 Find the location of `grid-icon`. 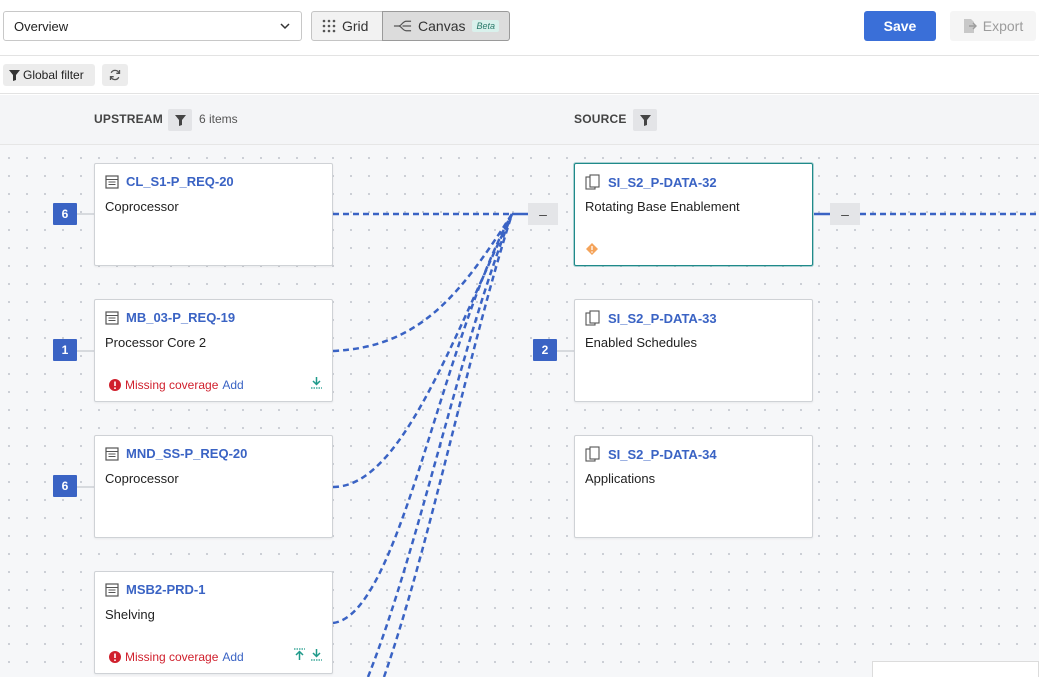

grid-icon is located at coordinates (329, 26).